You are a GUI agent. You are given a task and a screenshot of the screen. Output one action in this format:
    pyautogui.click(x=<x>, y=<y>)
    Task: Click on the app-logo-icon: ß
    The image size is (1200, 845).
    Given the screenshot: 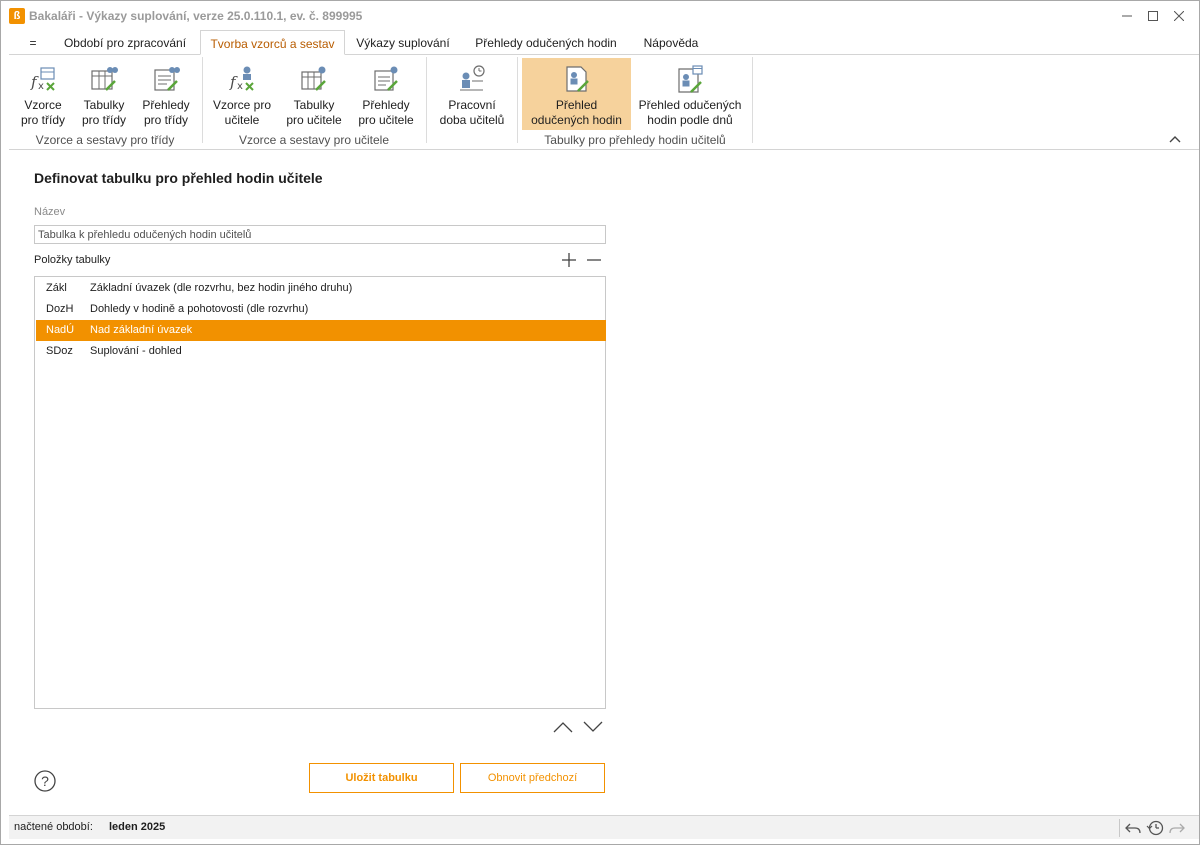 What is the action you would take?
    pyautogui.click(x=17, y=16)
    